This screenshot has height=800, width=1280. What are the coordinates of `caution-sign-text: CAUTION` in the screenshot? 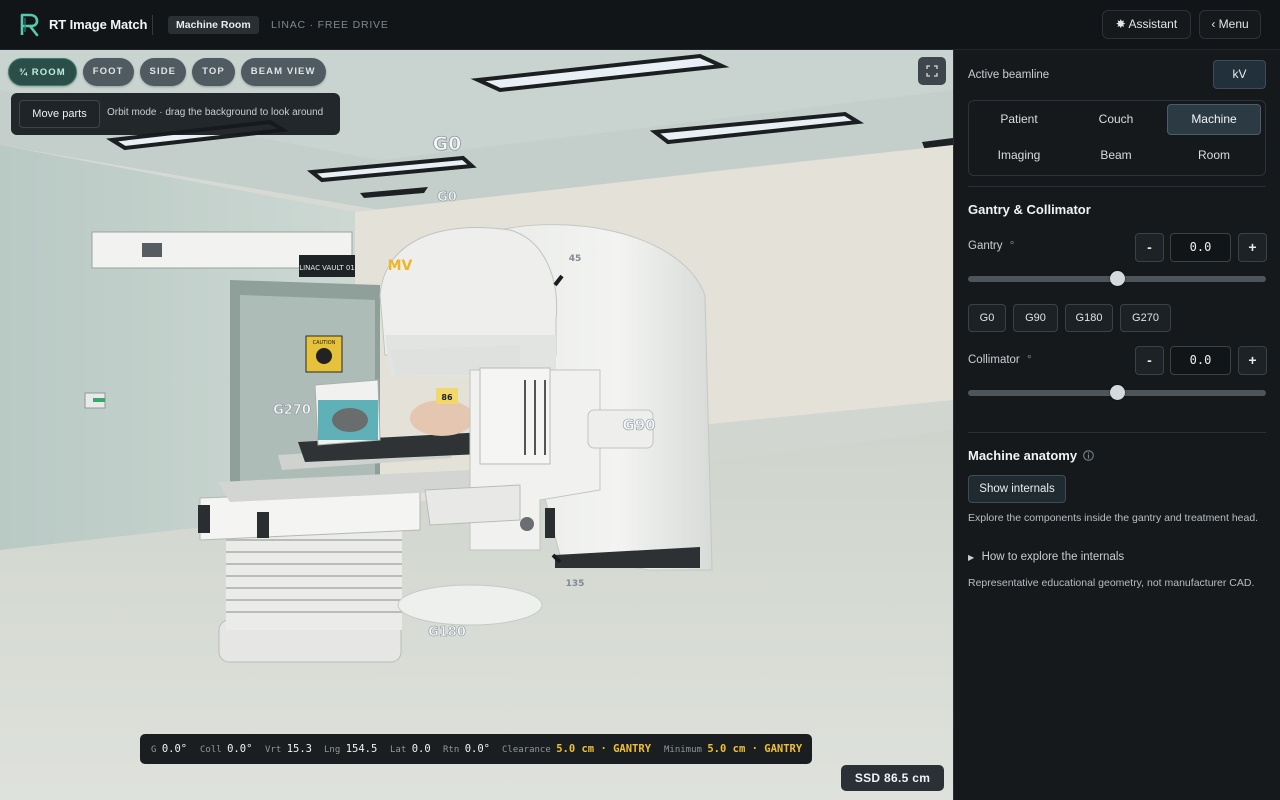 It's located at (324, 343).